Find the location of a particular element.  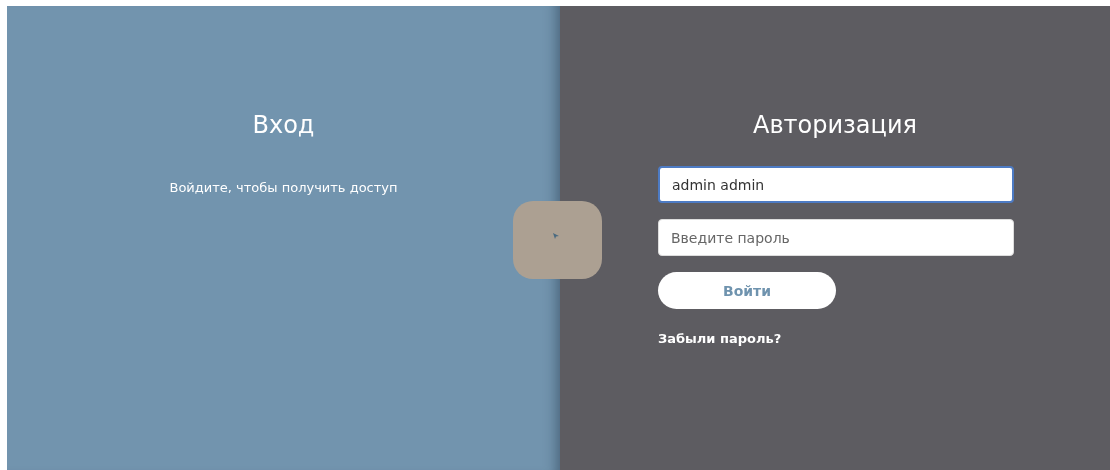

forgot-password-link: Забыли пароль? is located at coordinates (720, 338).